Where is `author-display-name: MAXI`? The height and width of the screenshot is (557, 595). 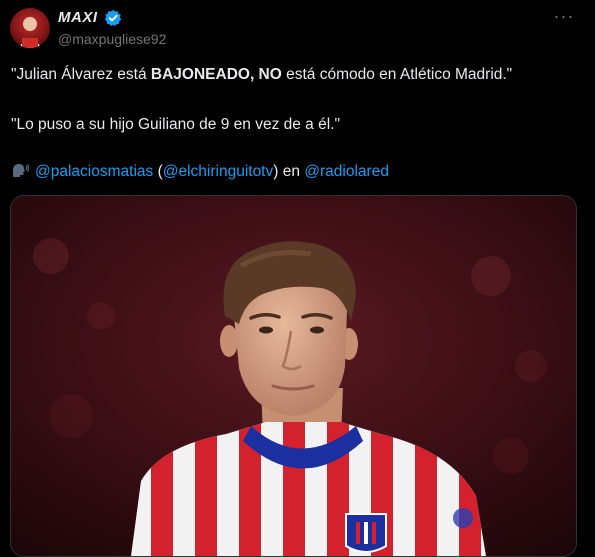
author-display-name: MAXI is located at coordinates (78, 17).